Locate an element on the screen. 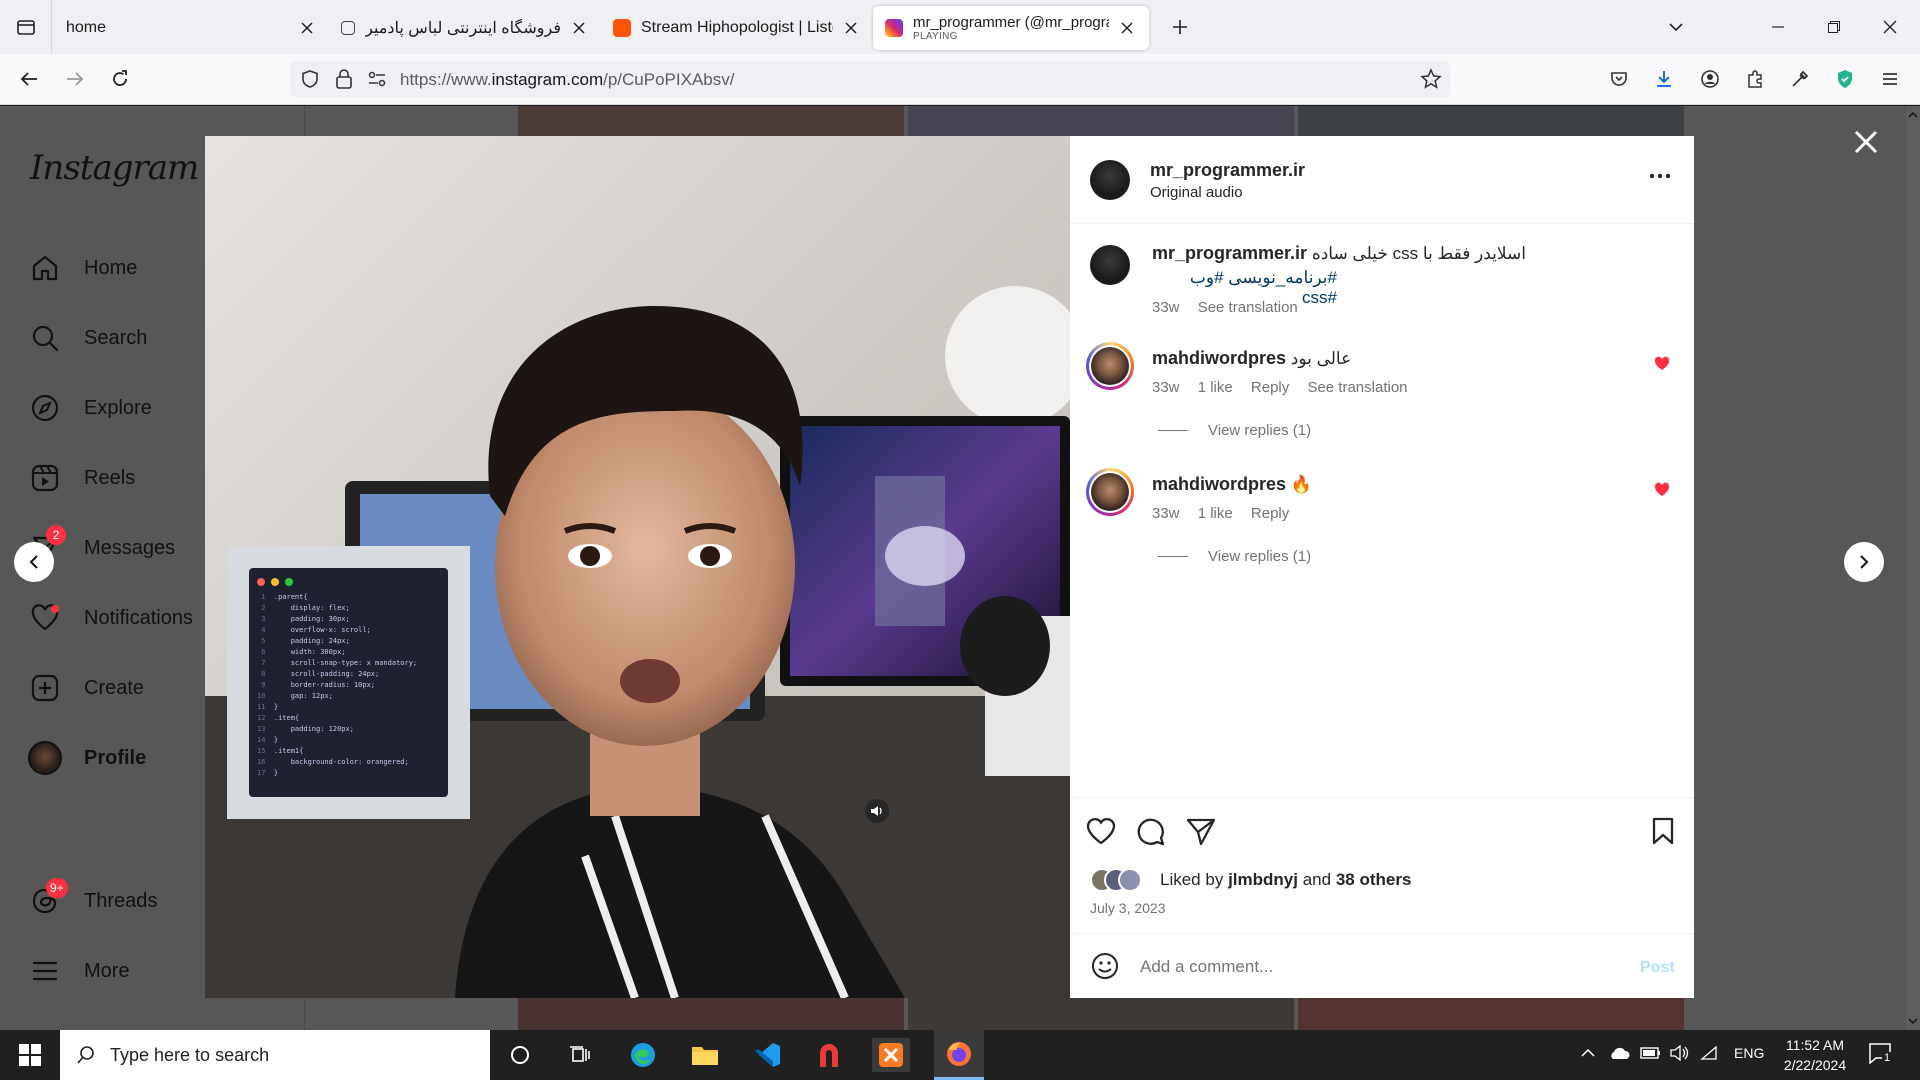 This screenshot has width=1920, height=1080. comment-text: عالی بود is located at coordinates (1321, 358).